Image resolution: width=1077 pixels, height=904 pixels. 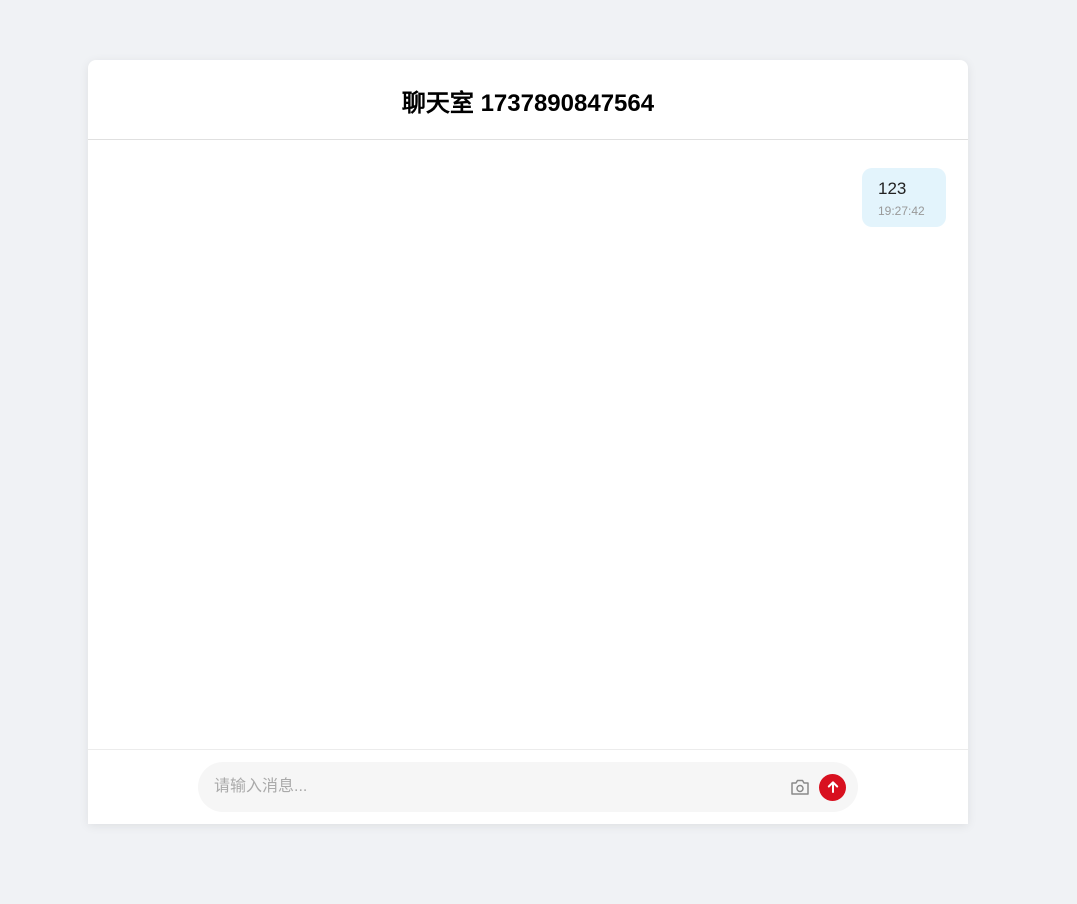 I want to click on message-input, so click(x=500, y=787).